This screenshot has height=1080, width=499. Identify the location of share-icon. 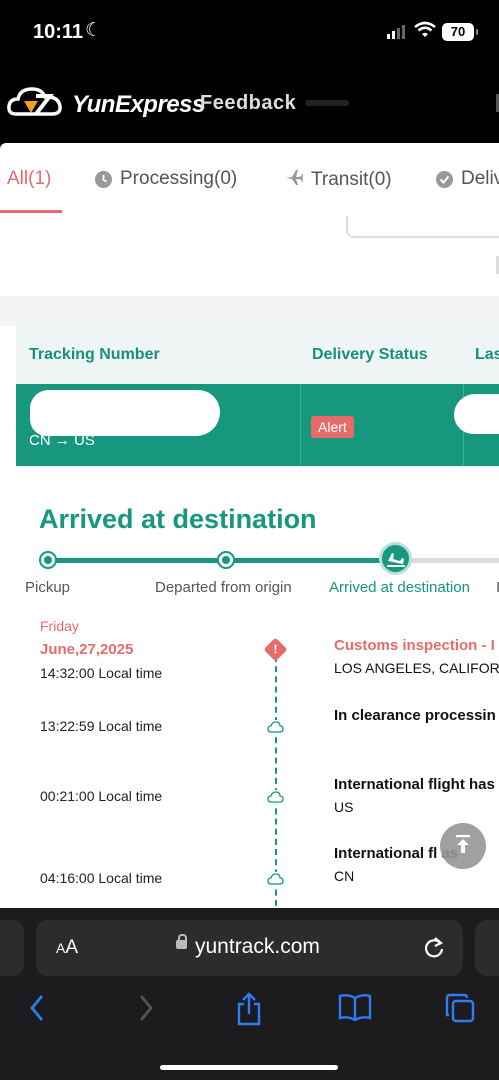
(249, 1011).